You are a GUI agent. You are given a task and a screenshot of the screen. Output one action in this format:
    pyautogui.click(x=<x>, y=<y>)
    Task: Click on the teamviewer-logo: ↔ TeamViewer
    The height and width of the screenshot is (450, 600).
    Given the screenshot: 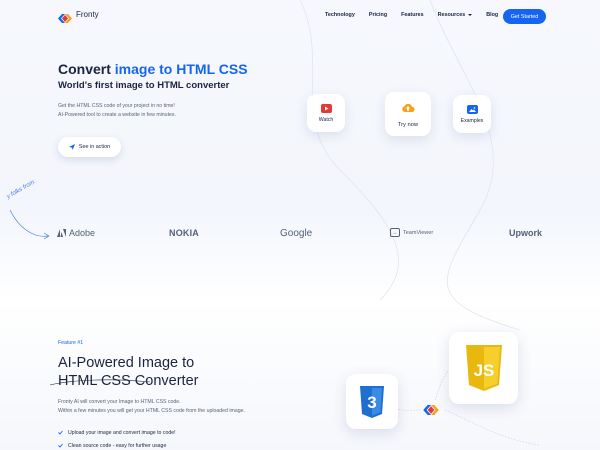 What is the action you would take?
    pyautogui.click(x=411, y=232)
    